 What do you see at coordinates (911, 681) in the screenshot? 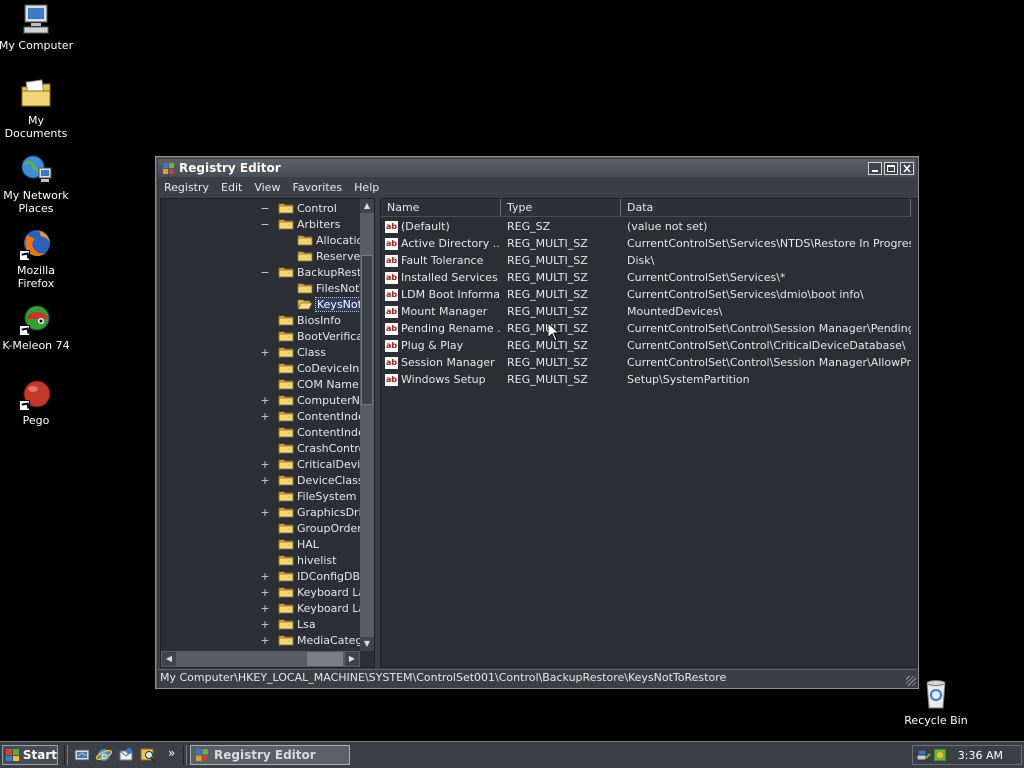
I see `resize-grip-icon` at bounding box center [911, 681].